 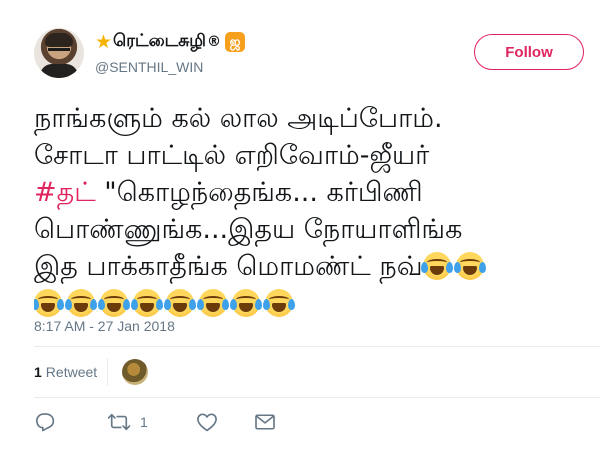 I want to click on avatar-glasses, so click(x=59, y=52).